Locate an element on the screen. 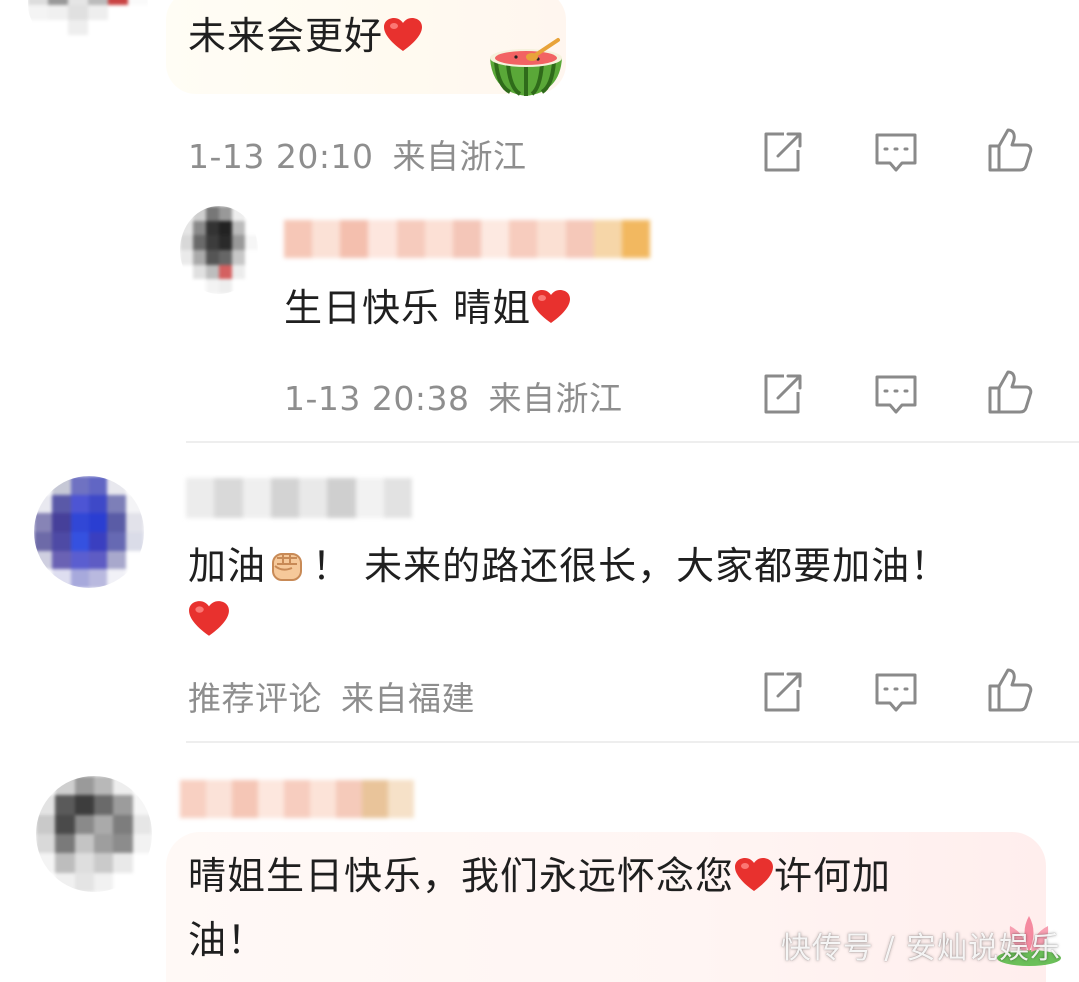  comment-time: 1-13 20:10 is located at coordinates (281, 156).